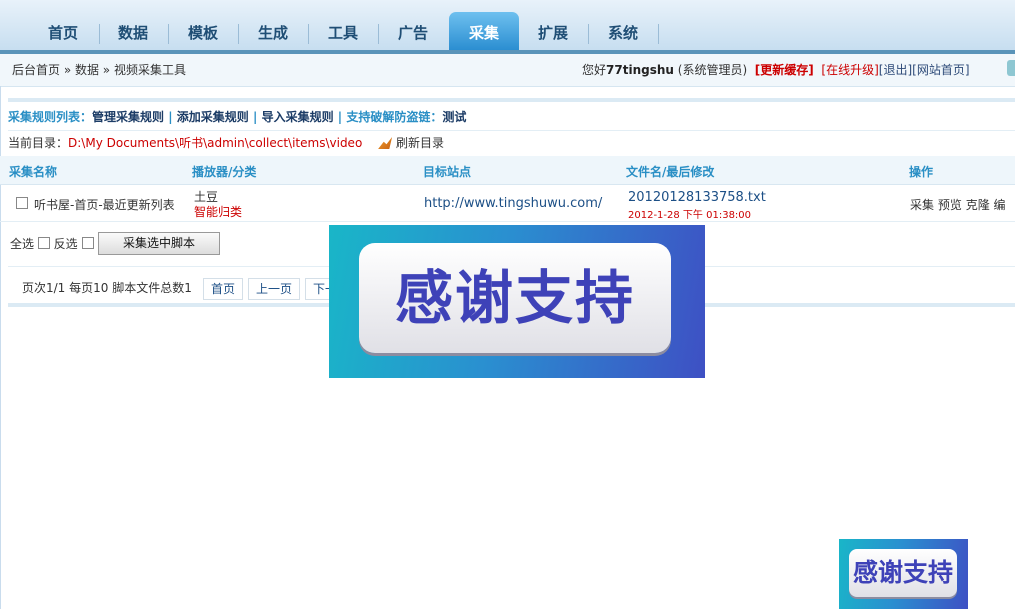 The width and height of the screenshot is (1015, 609). Describe the element at coordinates (921, 172) in the screenshot. I see `col-ops: 操作` at that location.